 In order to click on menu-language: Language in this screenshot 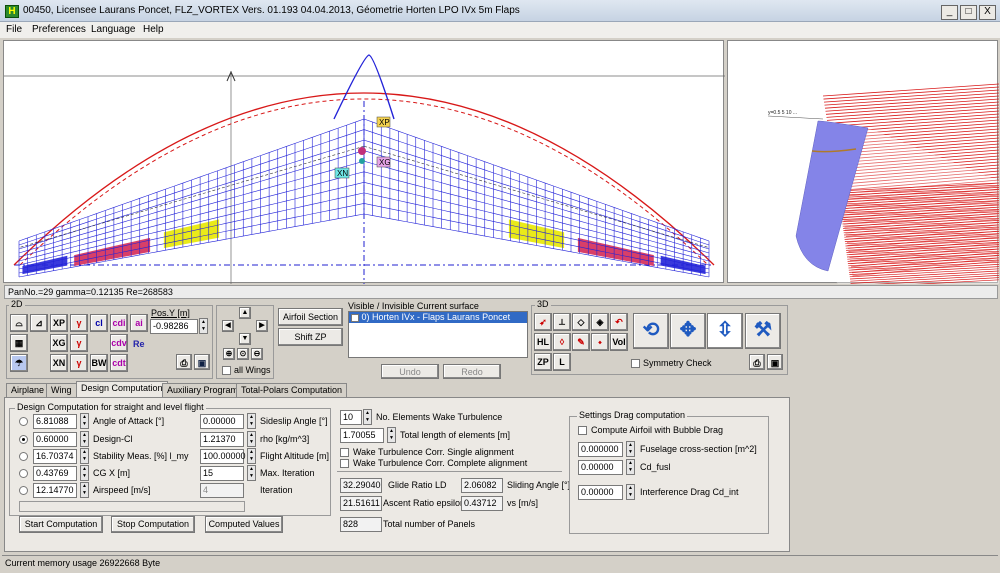, I will do `click(113, 29)`.